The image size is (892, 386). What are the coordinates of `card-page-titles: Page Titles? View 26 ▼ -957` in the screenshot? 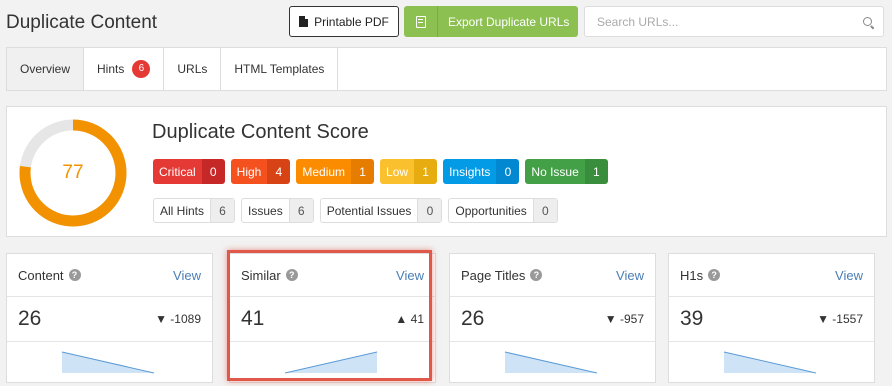 It's located at (552, 318).